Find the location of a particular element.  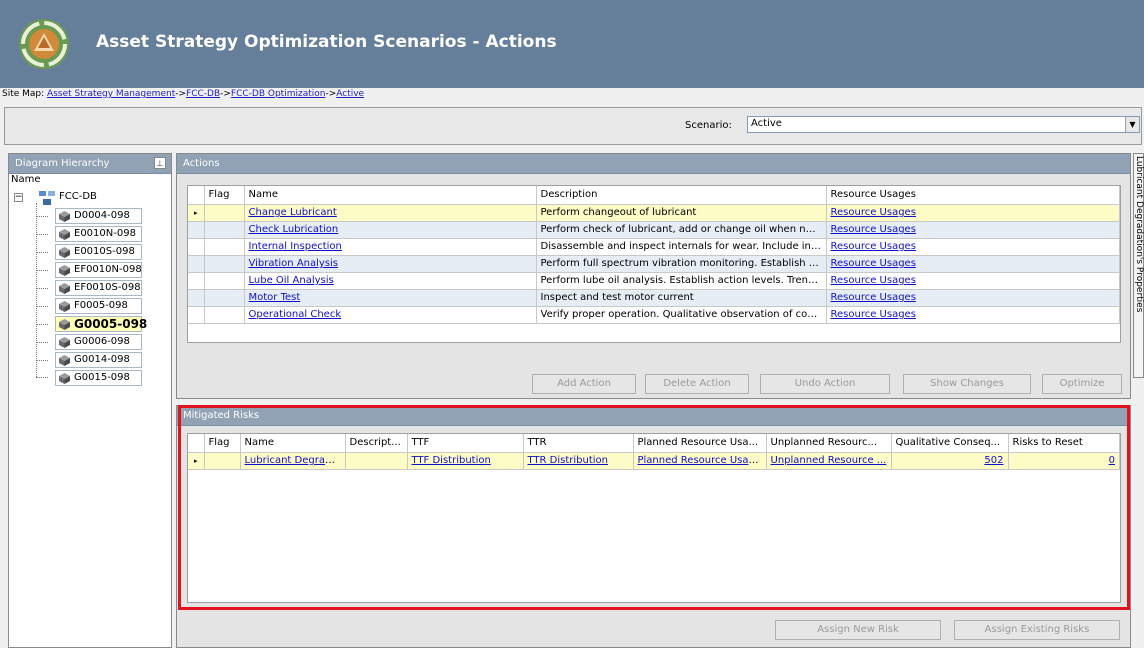

tree-item-g0015-098: G0015-098 is located at coordinates (98, 379).